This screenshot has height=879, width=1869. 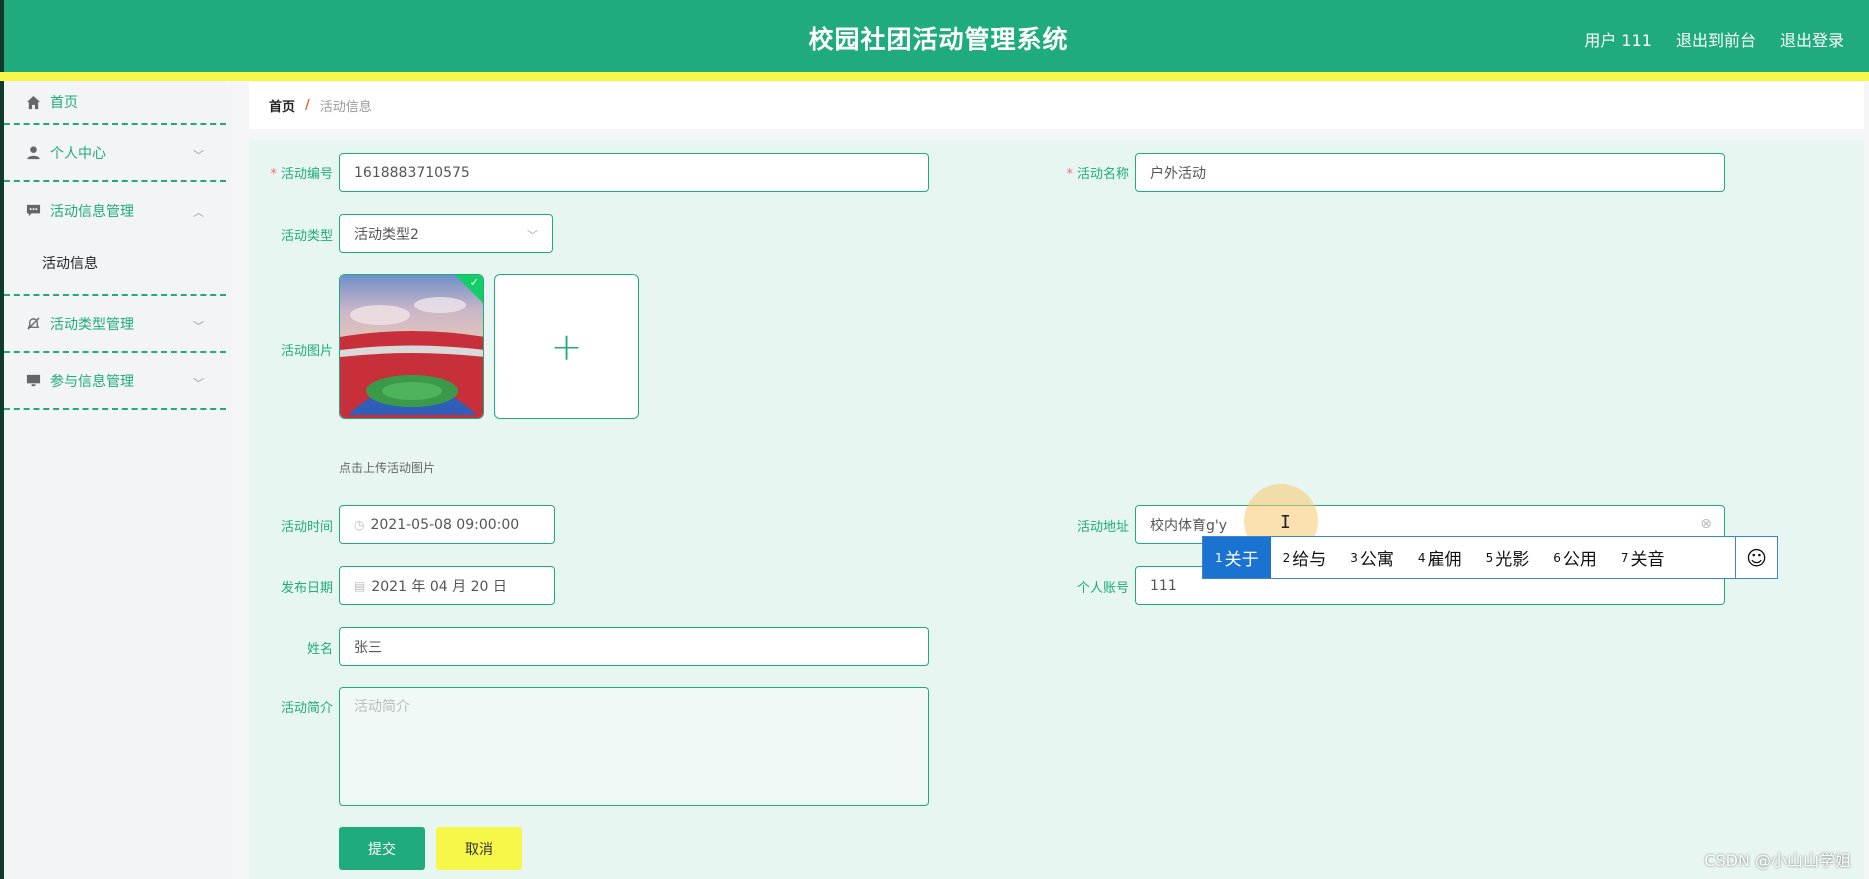 What do you see at coordinates (92, 324) in the screenshot?
I see `sidebar-item-label: 活动类型管理` at bounding box center [92, 324].